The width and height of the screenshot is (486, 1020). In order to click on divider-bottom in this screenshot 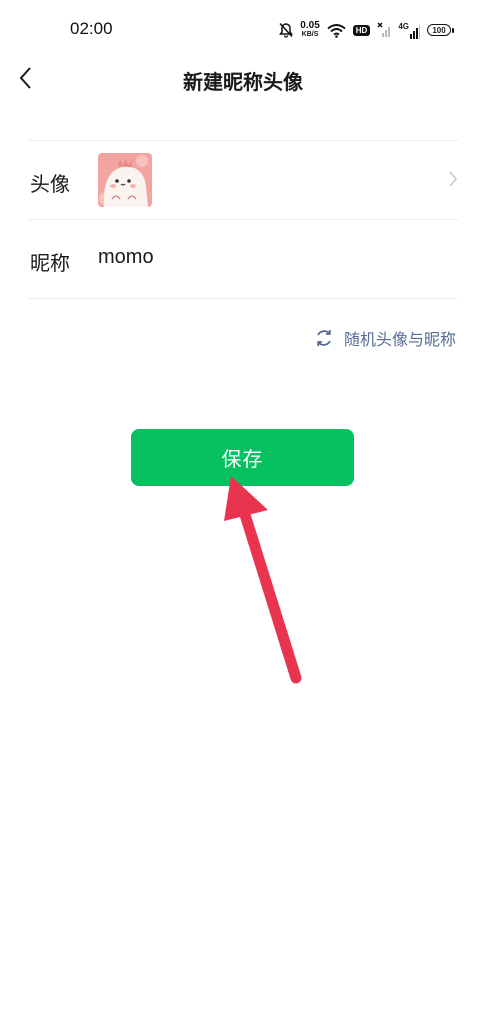, I will do `click(243, 298)`.